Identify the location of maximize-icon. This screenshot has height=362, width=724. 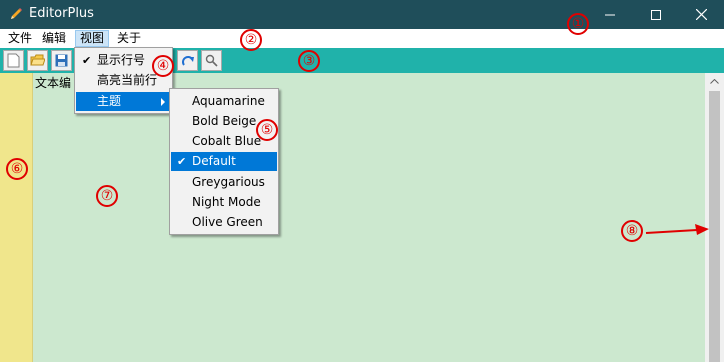
(656, 14).